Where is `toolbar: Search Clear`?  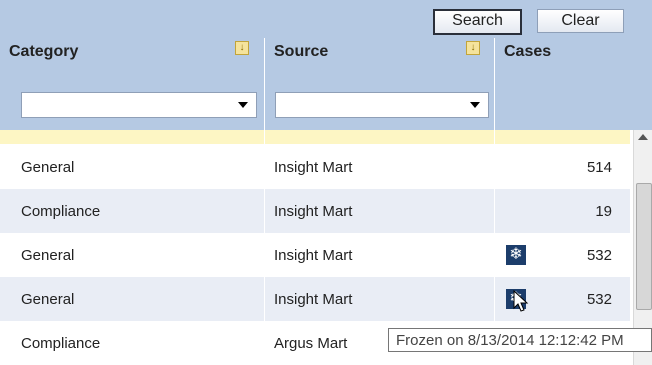 toolbar: Search Clear is located at coordinates (326, 19).